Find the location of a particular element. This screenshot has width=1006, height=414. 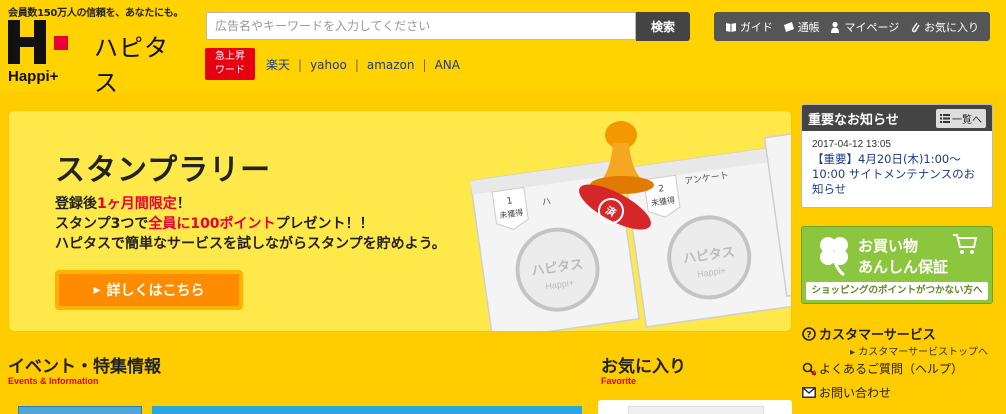

events-section-subtitle: Events & Information is located at coordinates (53, 381).